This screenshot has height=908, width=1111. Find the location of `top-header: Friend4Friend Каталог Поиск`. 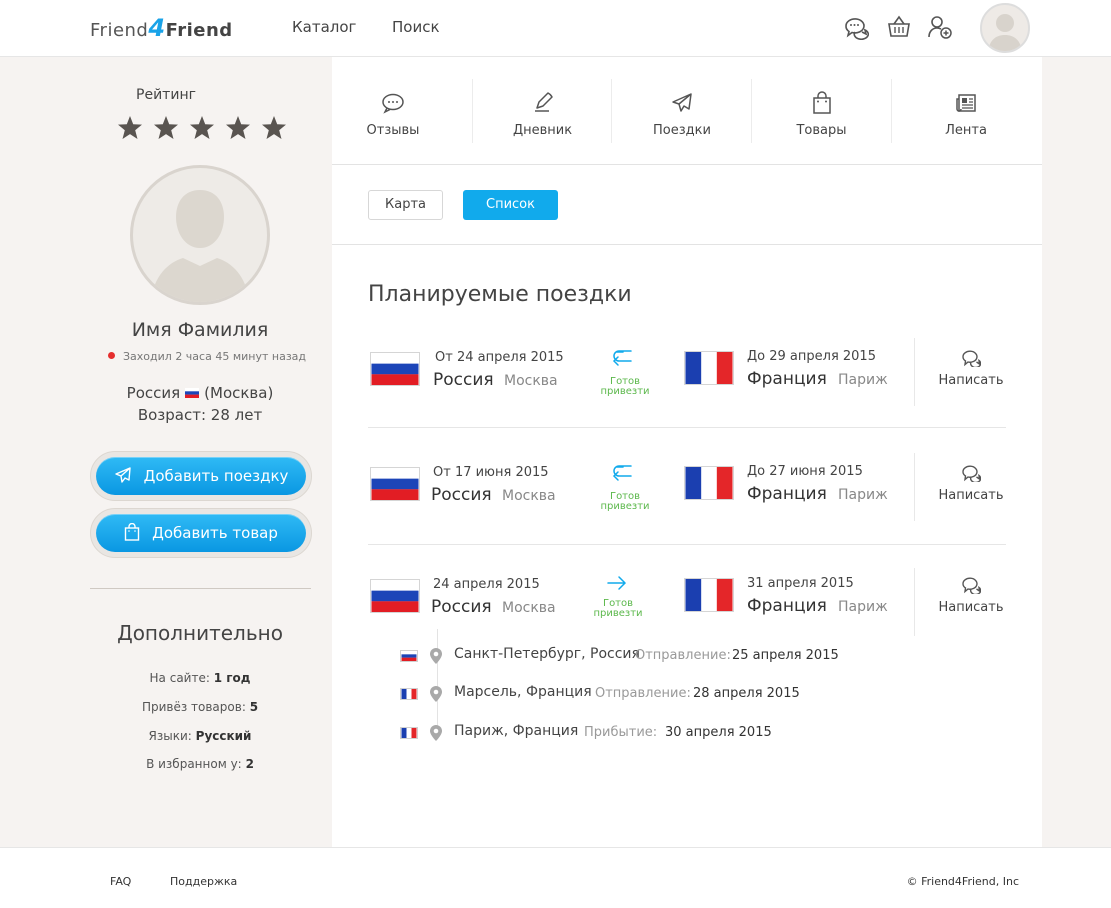

top-header: Friend4Friend Каталог Поиск is located at coordinates (555, 28).